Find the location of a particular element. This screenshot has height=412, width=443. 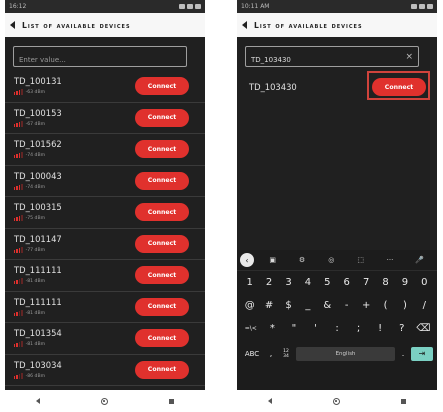

number-key: 3 is located at coordinates (288, 282).